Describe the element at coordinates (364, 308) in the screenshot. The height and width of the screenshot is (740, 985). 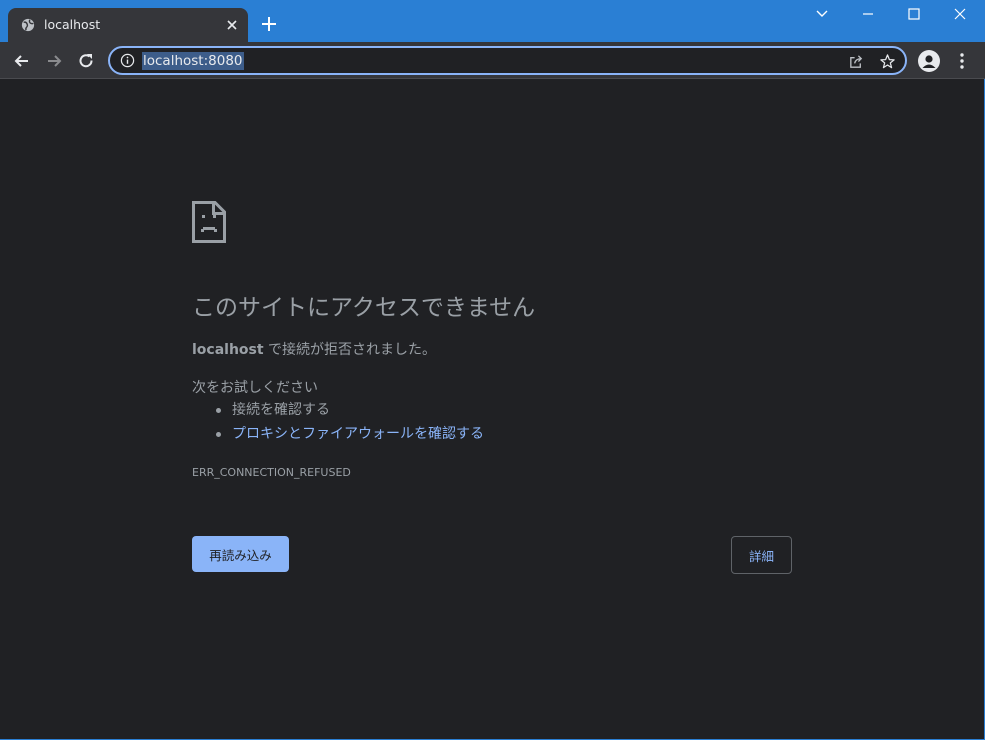
I see `error-title: このサイトにアクセスできません` at that location.